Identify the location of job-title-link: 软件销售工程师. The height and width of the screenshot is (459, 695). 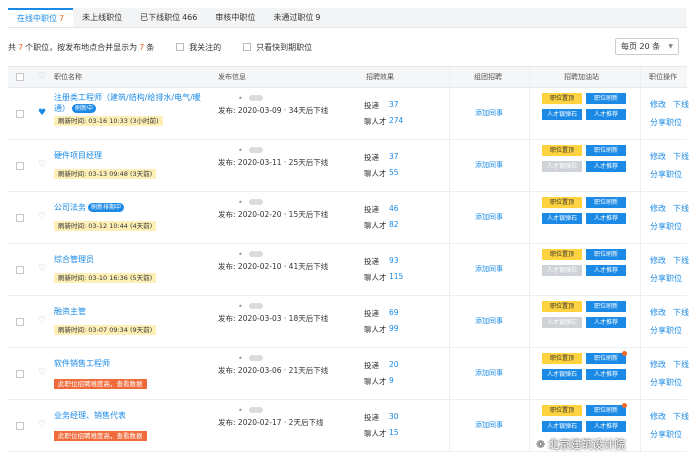
(133, 363).